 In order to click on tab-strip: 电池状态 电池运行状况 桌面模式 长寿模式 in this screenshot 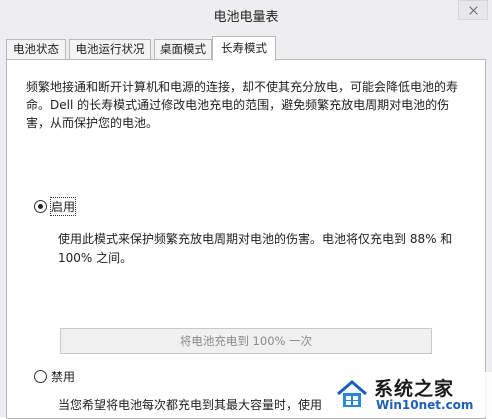, I will do `click(246, 48)`.